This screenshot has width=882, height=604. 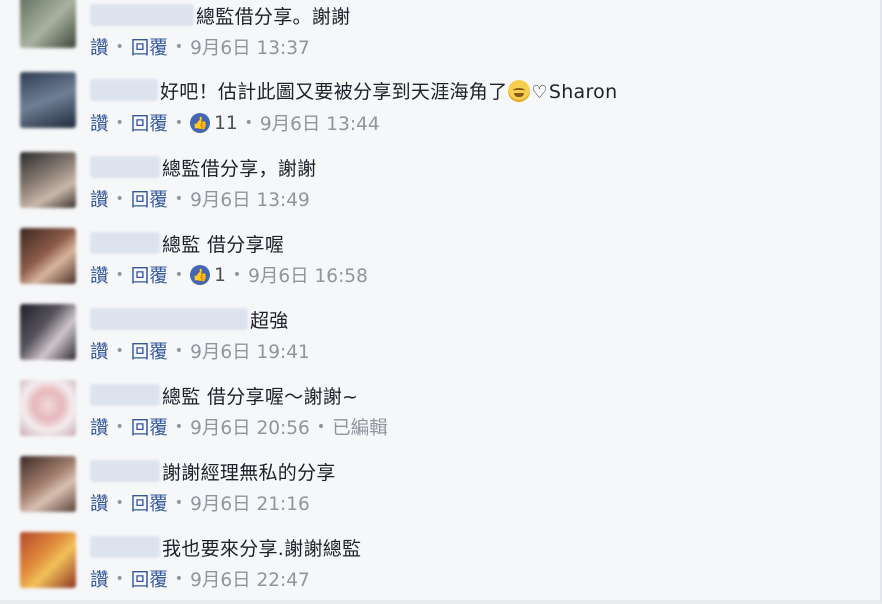 I want to click on like-count: 11, so click(x=226, y=123).